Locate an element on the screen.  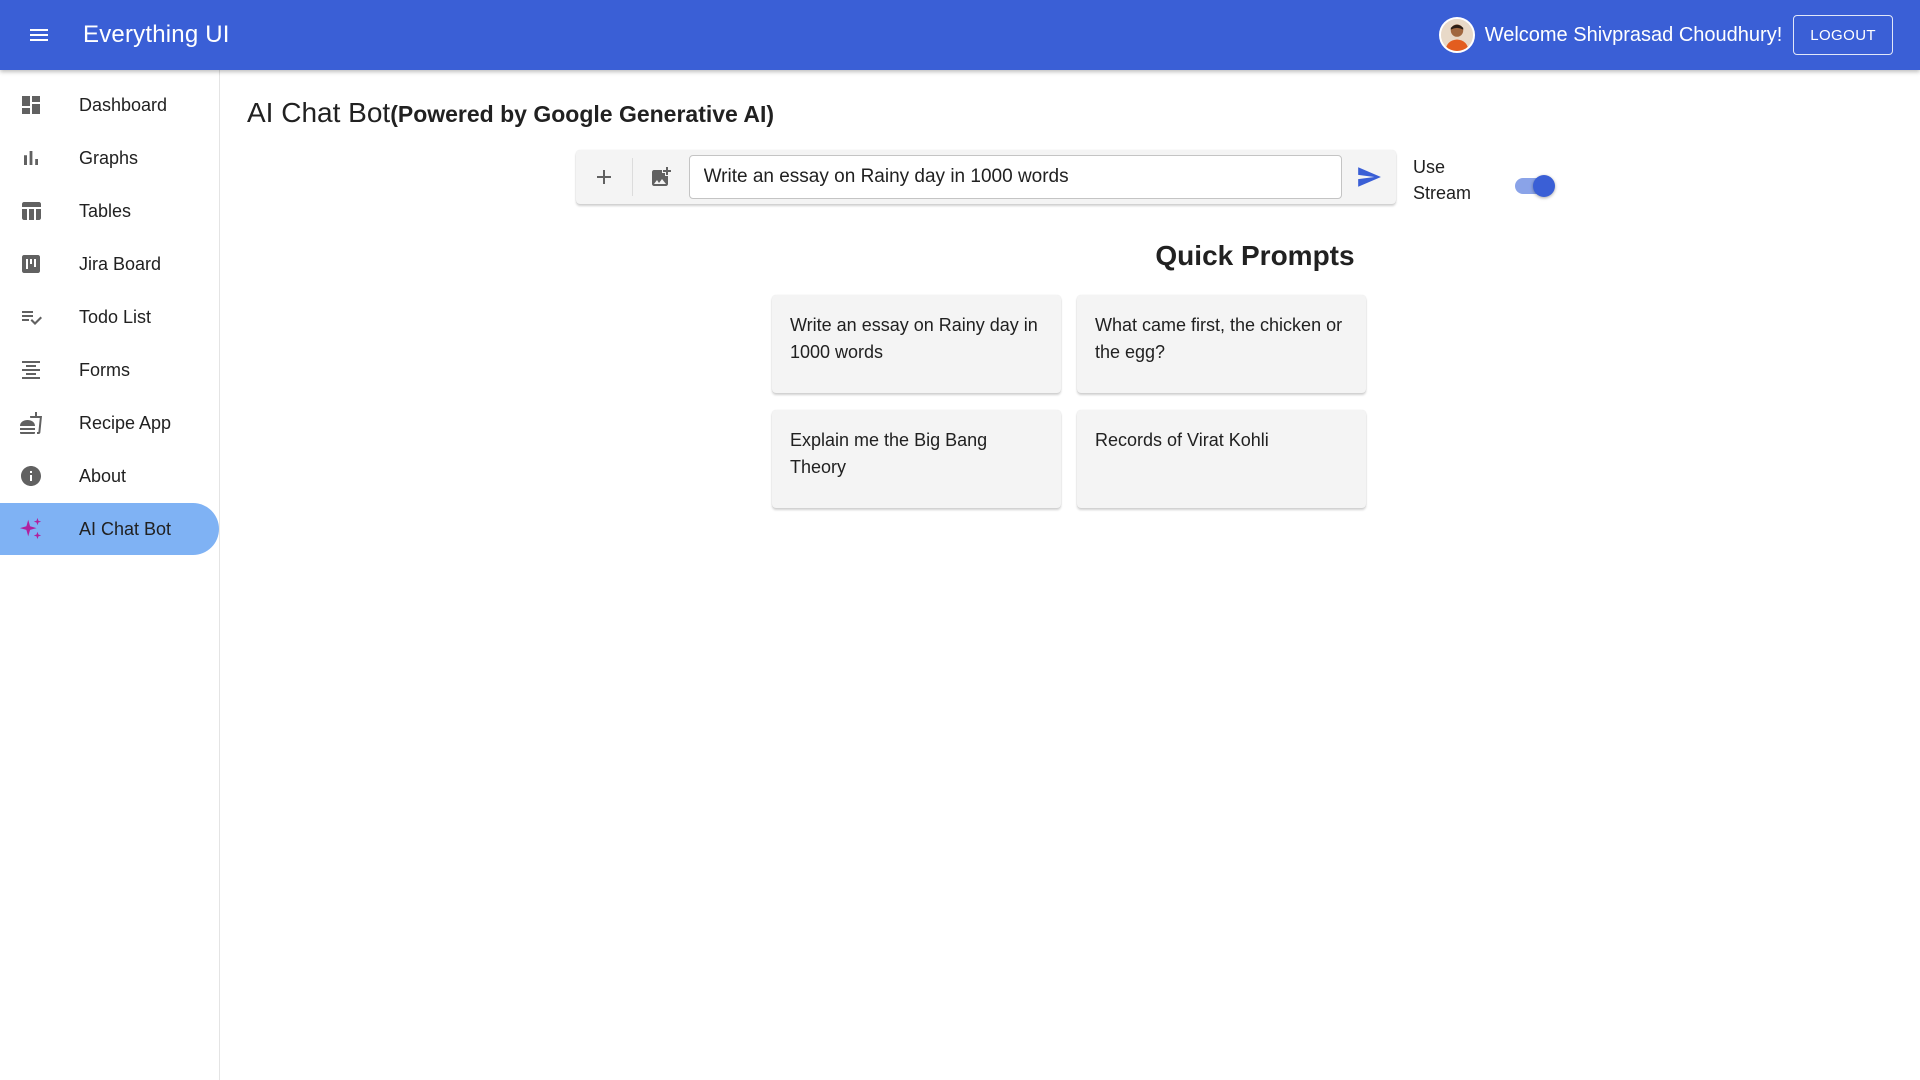
sidebar-item-label: Graphs is located at coordinates (109, 157).